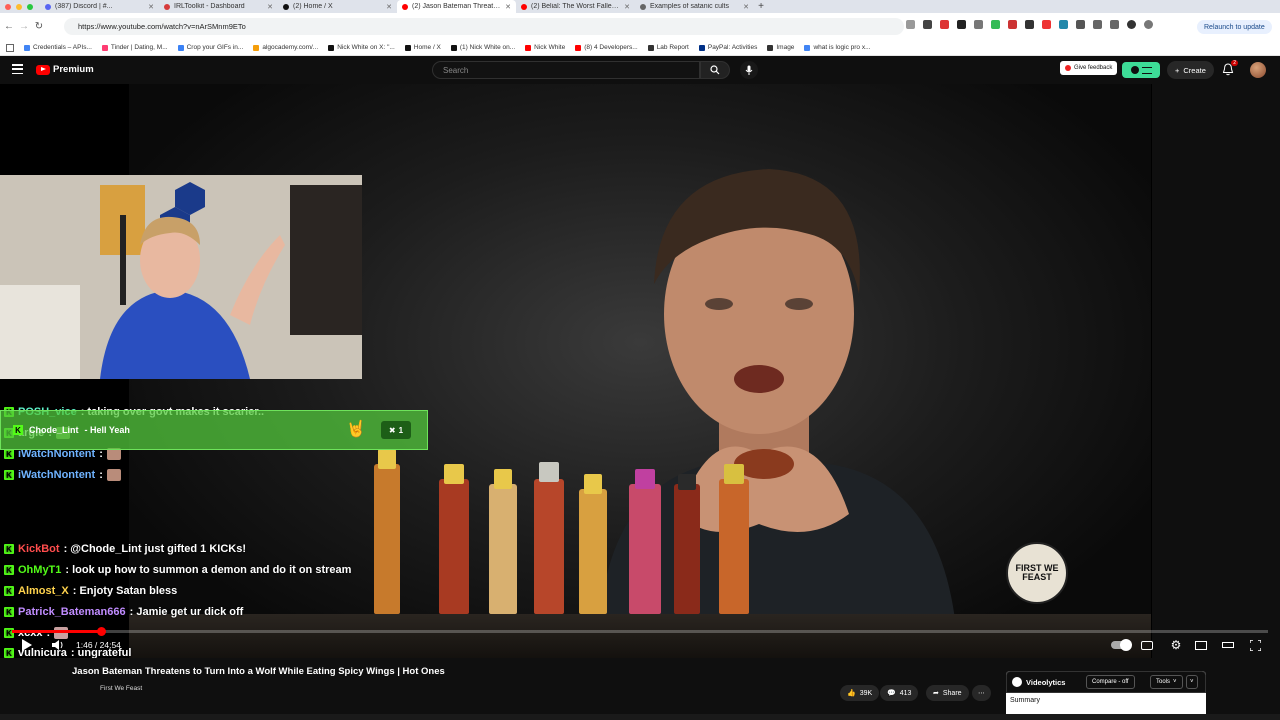 The height and width of the screenshot is (720, 1280). I want to click on browser-tab: Examples of satanic cults ✕, so click(694, 6).